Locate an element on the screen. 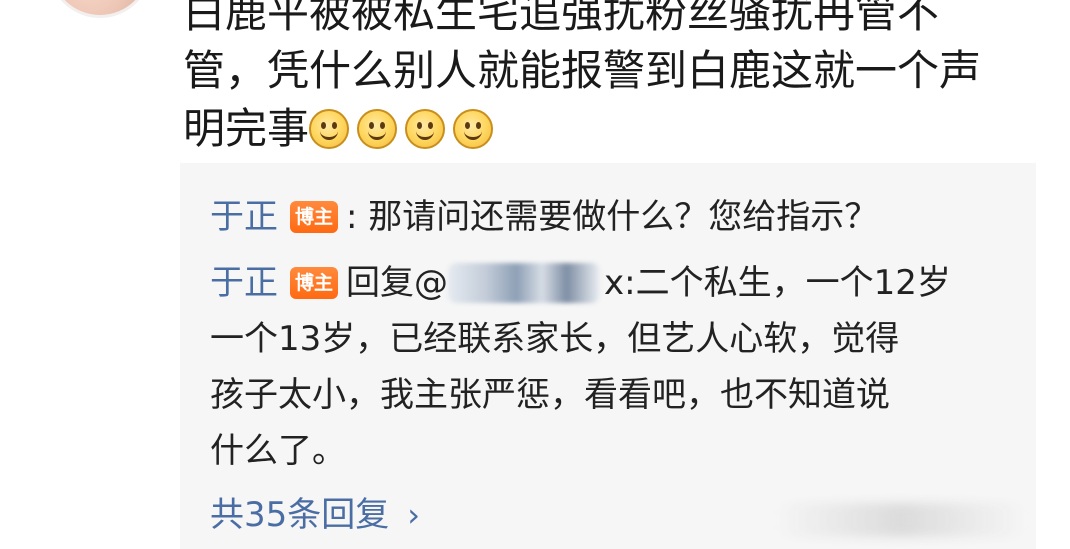  reply-prefix: 回复@ is located at coordinates (397, 283).